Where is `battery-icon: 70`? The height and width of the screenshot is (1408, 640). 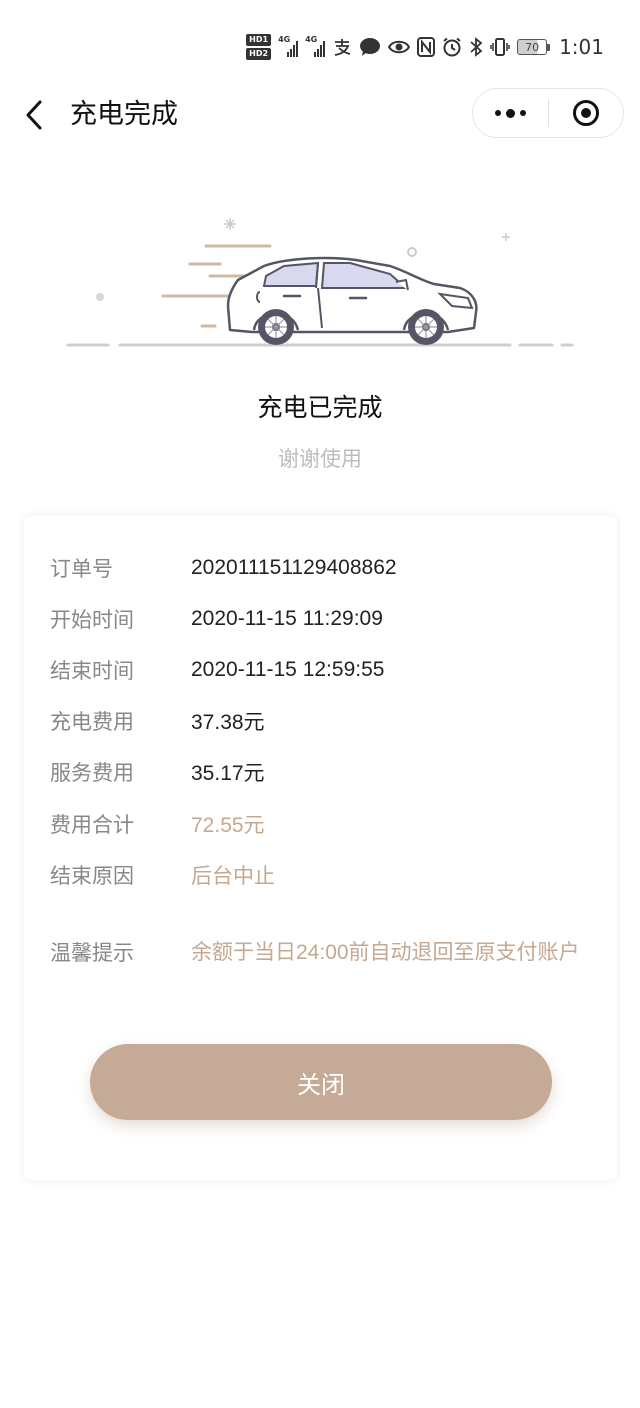
battery-icon: 70 is located at coordinates (534, 47).